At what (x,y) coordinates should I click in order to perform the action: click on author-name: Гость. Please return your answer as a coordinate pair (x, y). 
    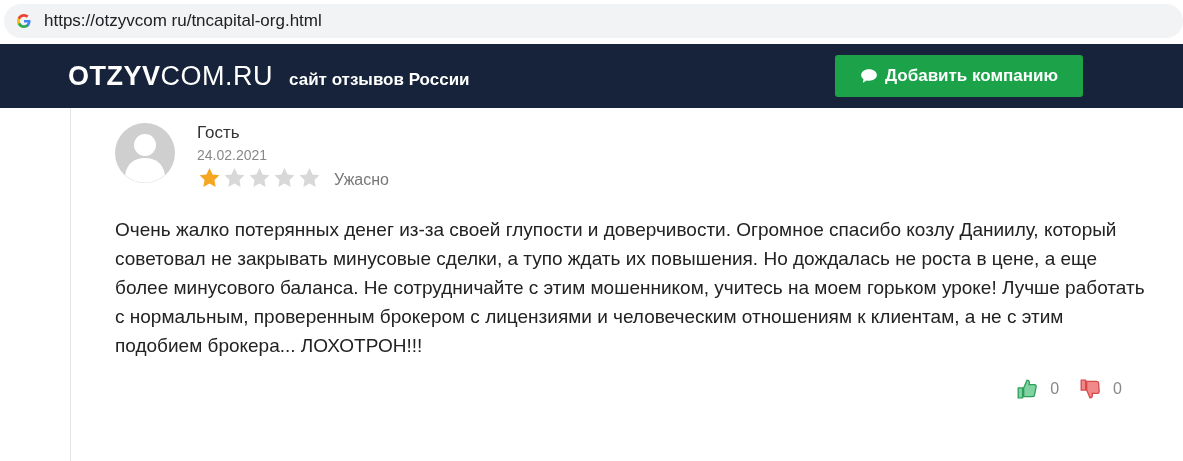
    Looking at the image, I should click on (219, 133).